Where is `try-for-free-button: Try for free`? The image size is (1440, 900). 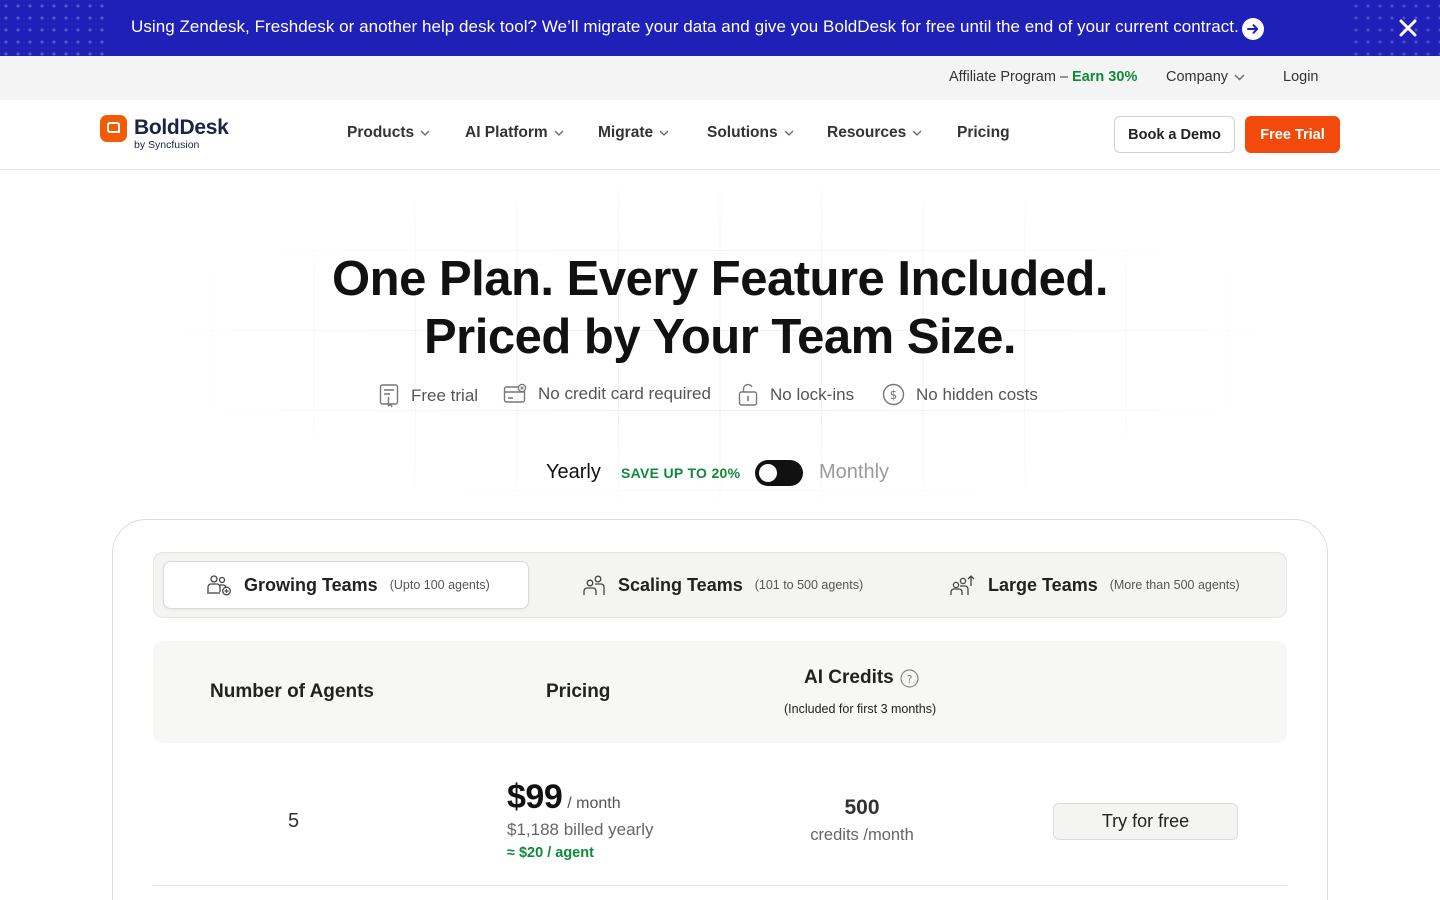
try-for-free-button: Try for free is located at coordinates (1145, 821).